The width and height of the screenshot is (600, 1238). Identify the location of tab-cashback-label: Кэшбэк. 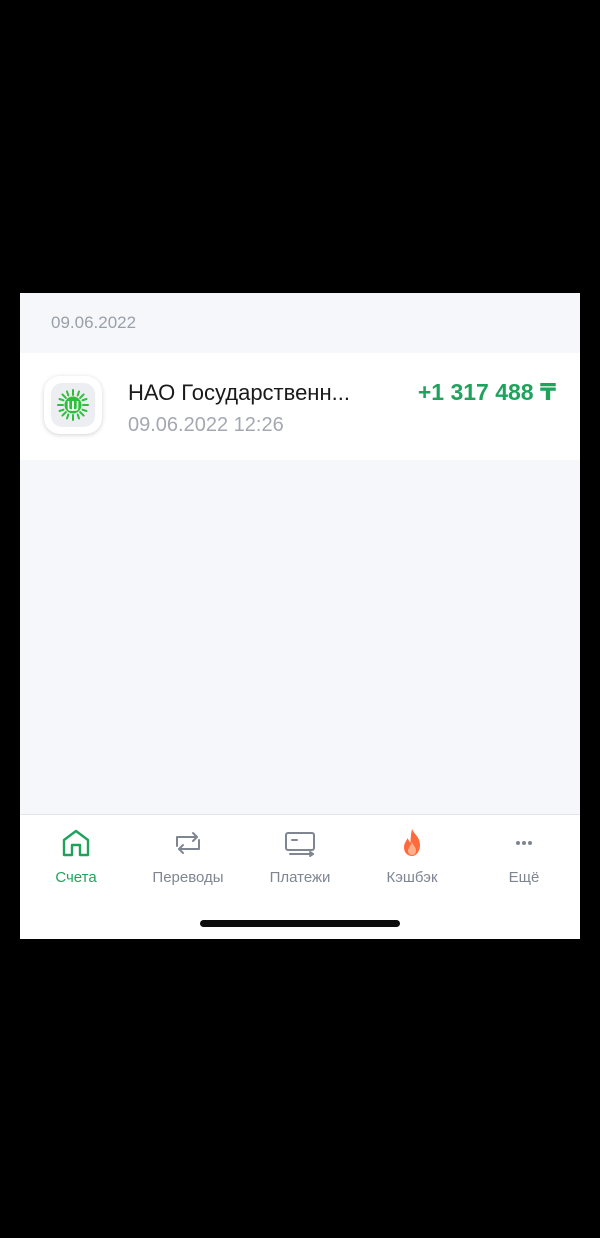
(412, 877).